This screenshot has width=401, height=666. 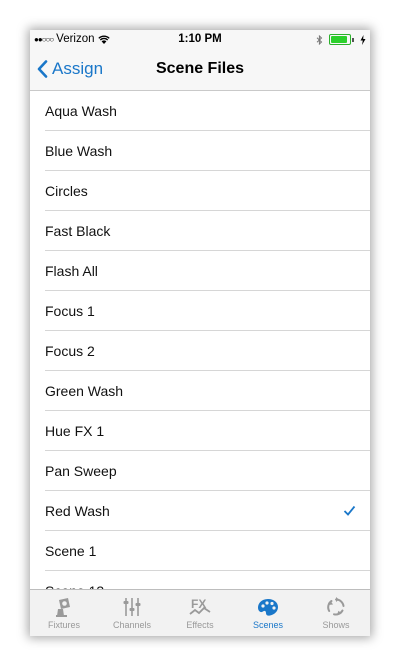 What do you see at coordinates (200, 311) in the screenshot?
I see `list-item: Focus 1` at bounding box center [200, 311].